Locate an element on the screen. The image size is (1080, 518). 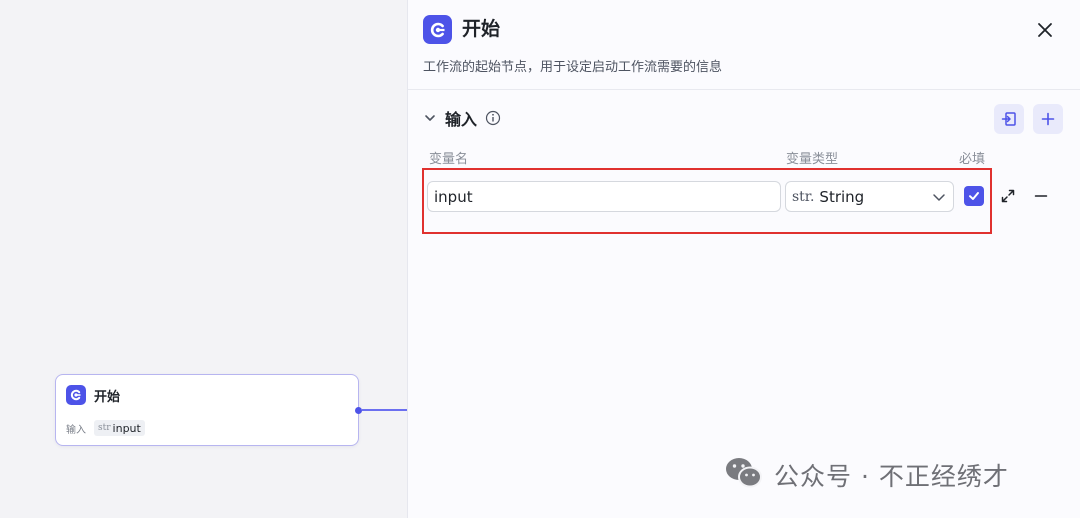
variable-name-input: input is located at coordinates (604, 196).